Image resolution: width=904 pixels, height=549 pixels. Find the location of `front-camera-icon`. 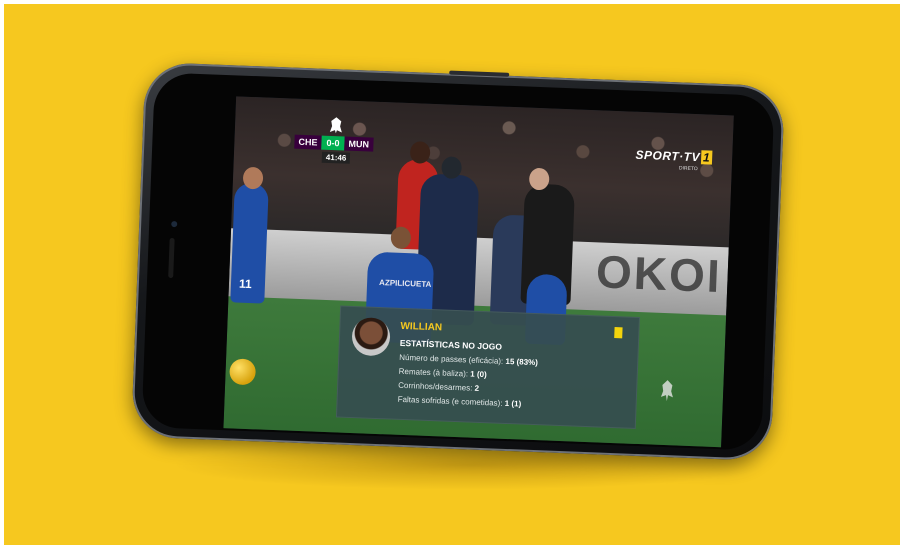

front-camera-icon is located at coordinates (174, 224).